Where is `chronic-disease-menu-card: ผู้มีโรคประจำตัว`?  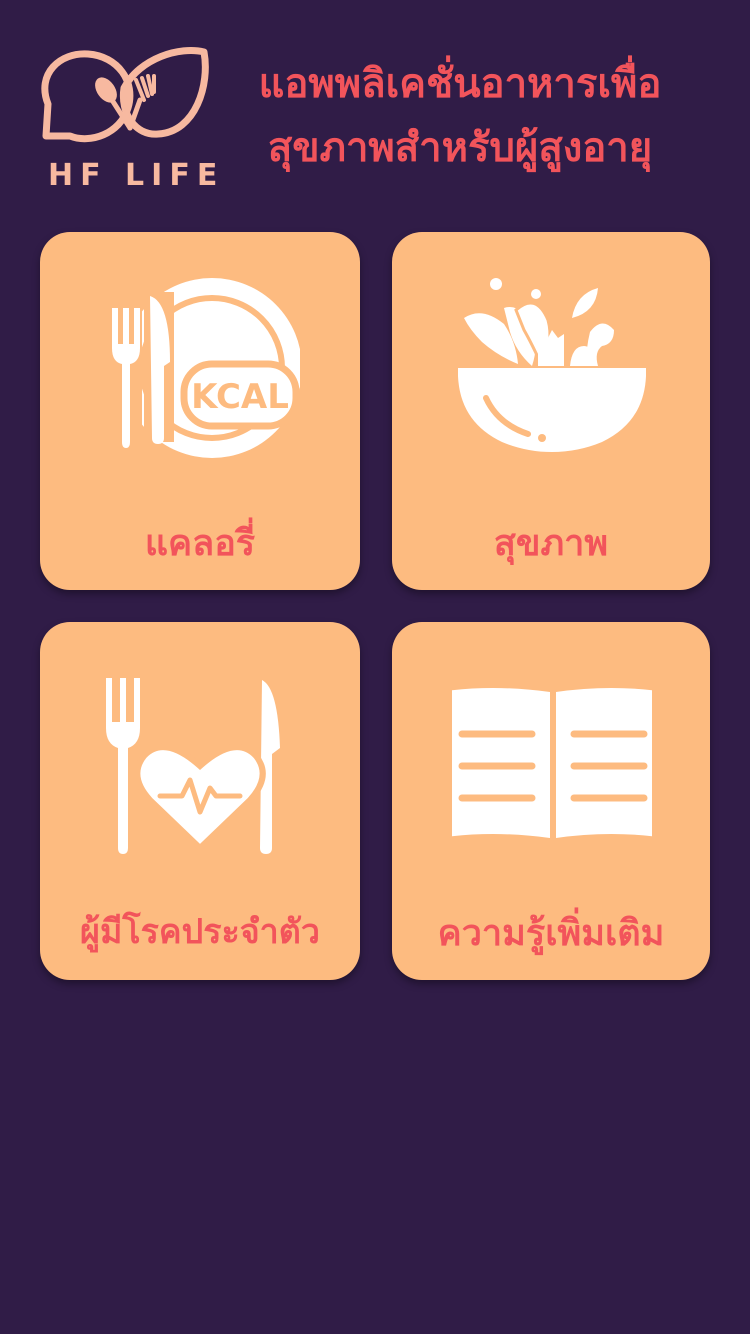 chronic-disease-menu-card: ผู้มีโรคประจำตัว is located at coordinates (200, 801).